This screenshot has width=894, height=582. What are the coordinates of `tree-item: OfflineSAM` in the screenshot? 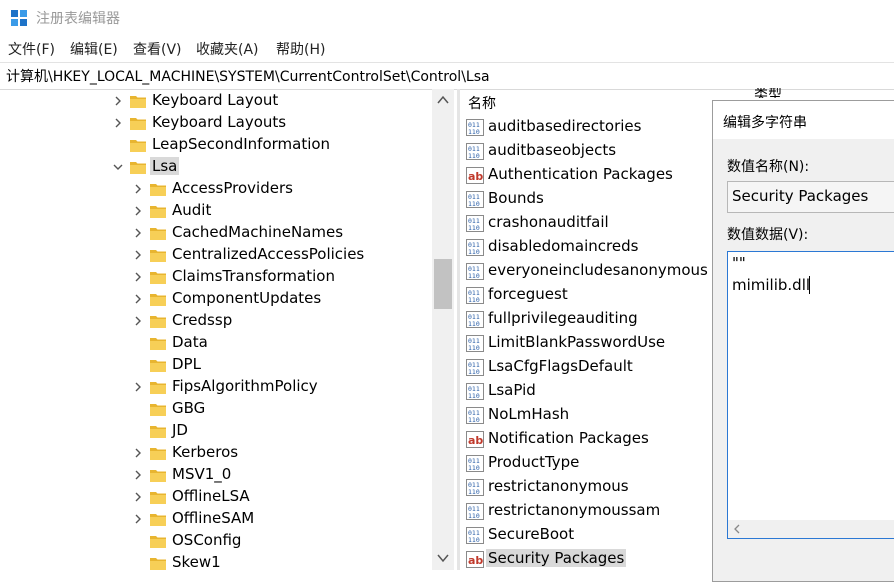 It's located at (215, 519).